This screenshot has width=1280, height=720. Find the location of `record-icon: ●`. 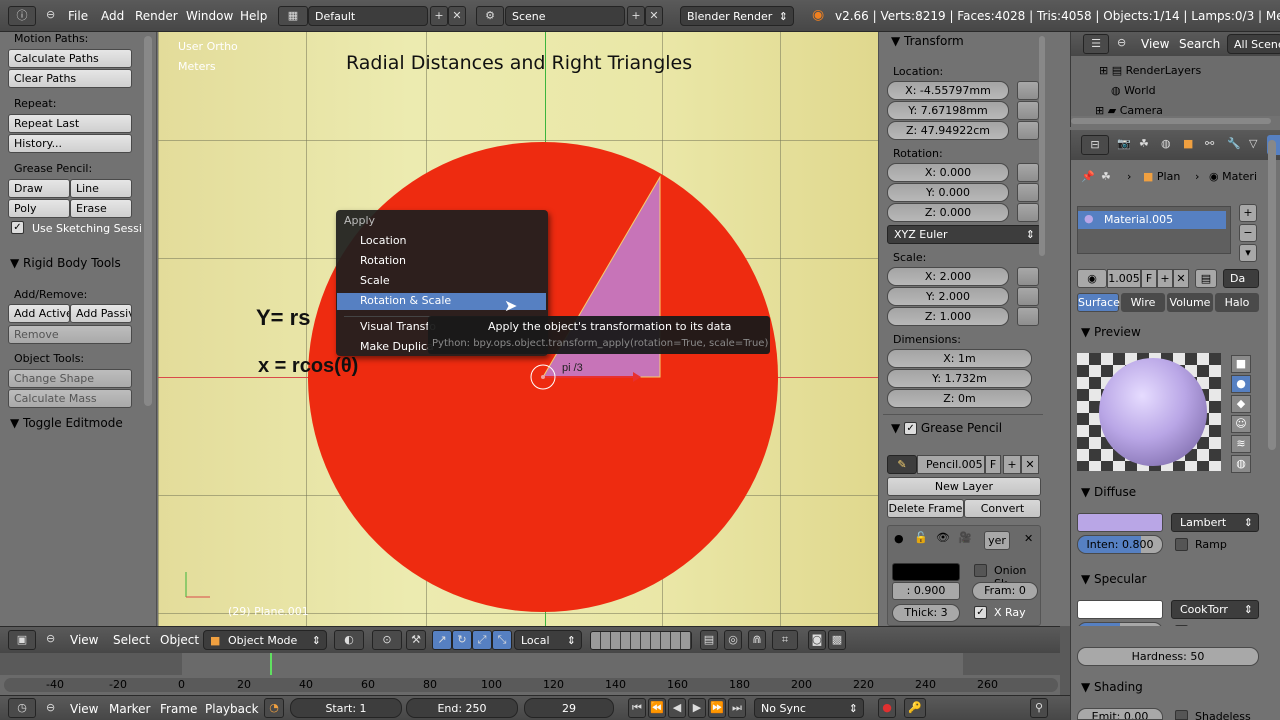

record-icon: ● is located at coordinates (887, 708).